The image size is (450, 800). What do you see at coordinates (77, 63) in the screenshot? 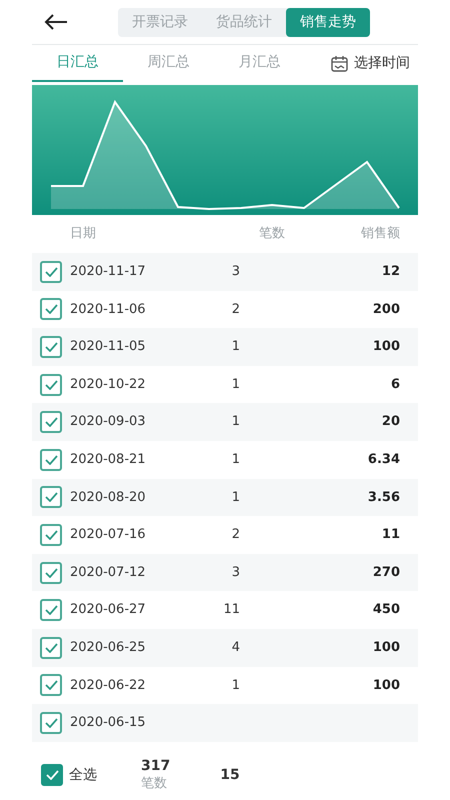
I see `period-tab: 日汇总` at bounding box center [77, 63].